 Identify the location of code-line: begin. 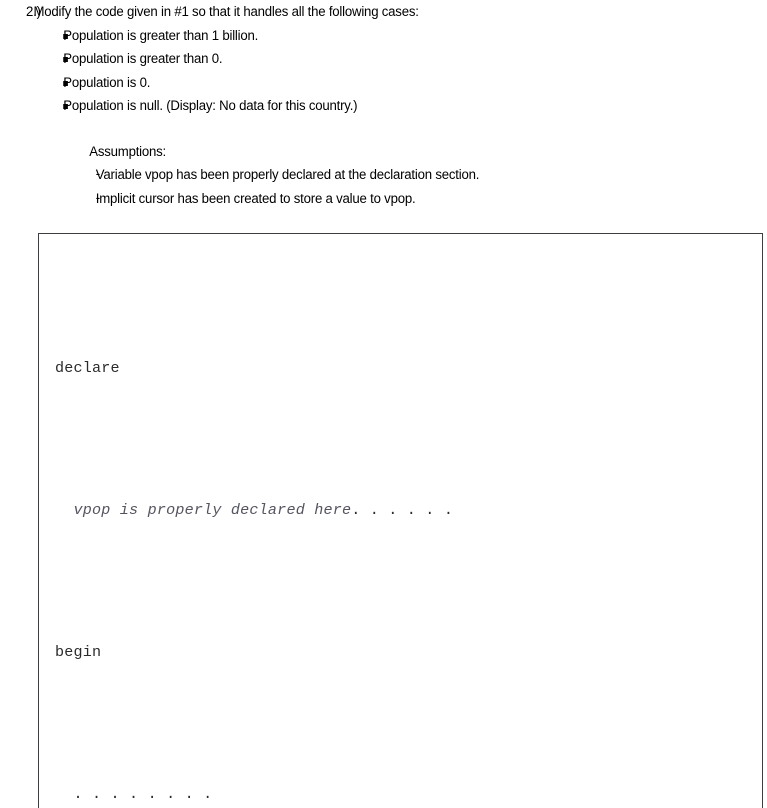
(400, 653).